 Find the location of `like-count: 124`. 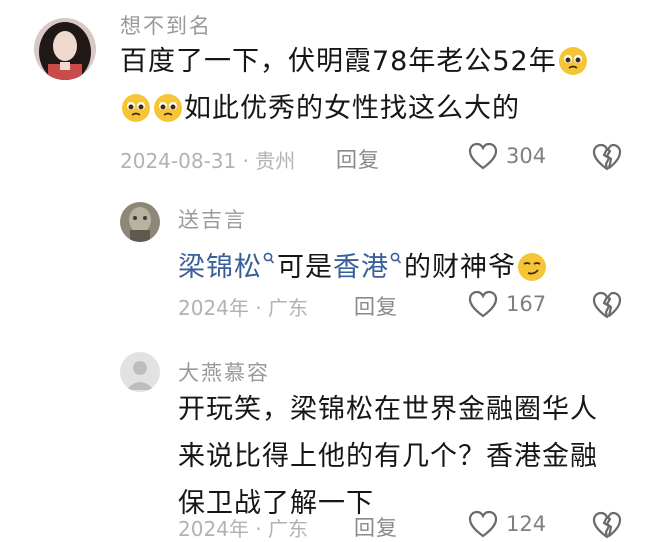

like-count: 124 is located at coordinates (526, 524).